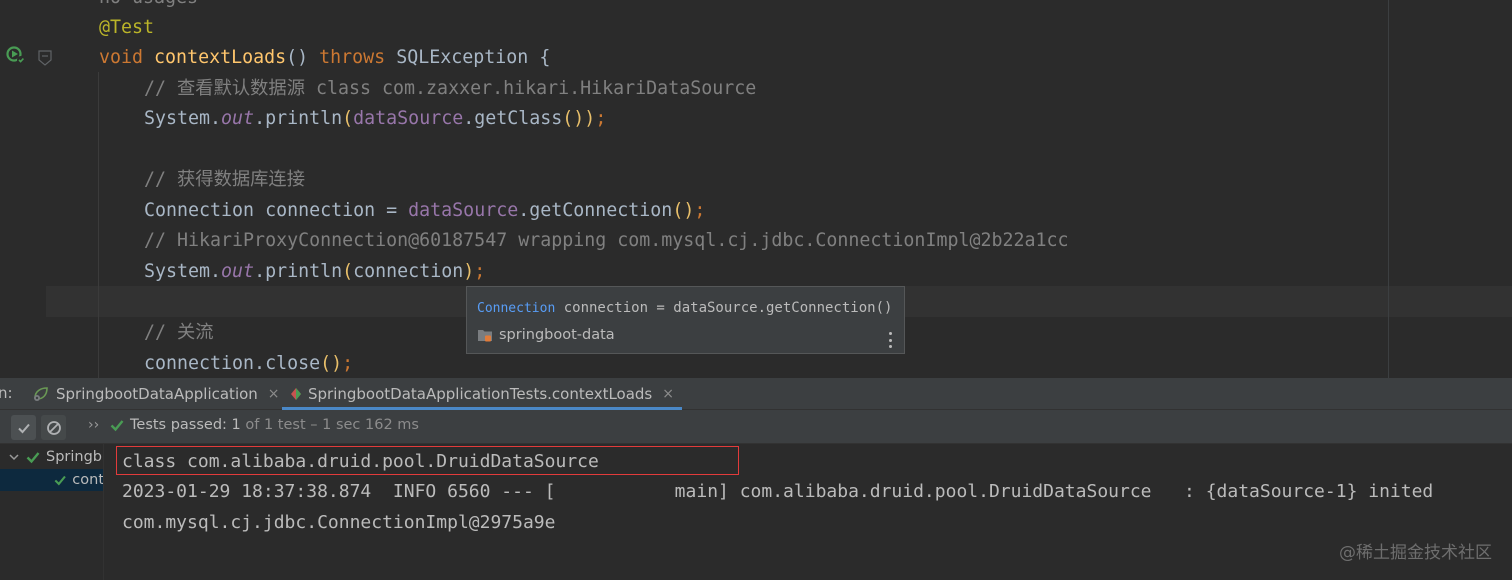 This screenshot has width=1512, height=580. I want to click on keyword-throws: throws, so click(352, 57).